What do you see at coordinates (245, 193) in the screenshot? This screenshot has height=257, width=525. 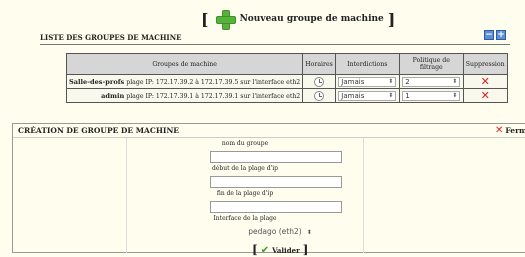 I see `end-ip-label: fin de la plage d'ip` at bounding box center [245, 193].